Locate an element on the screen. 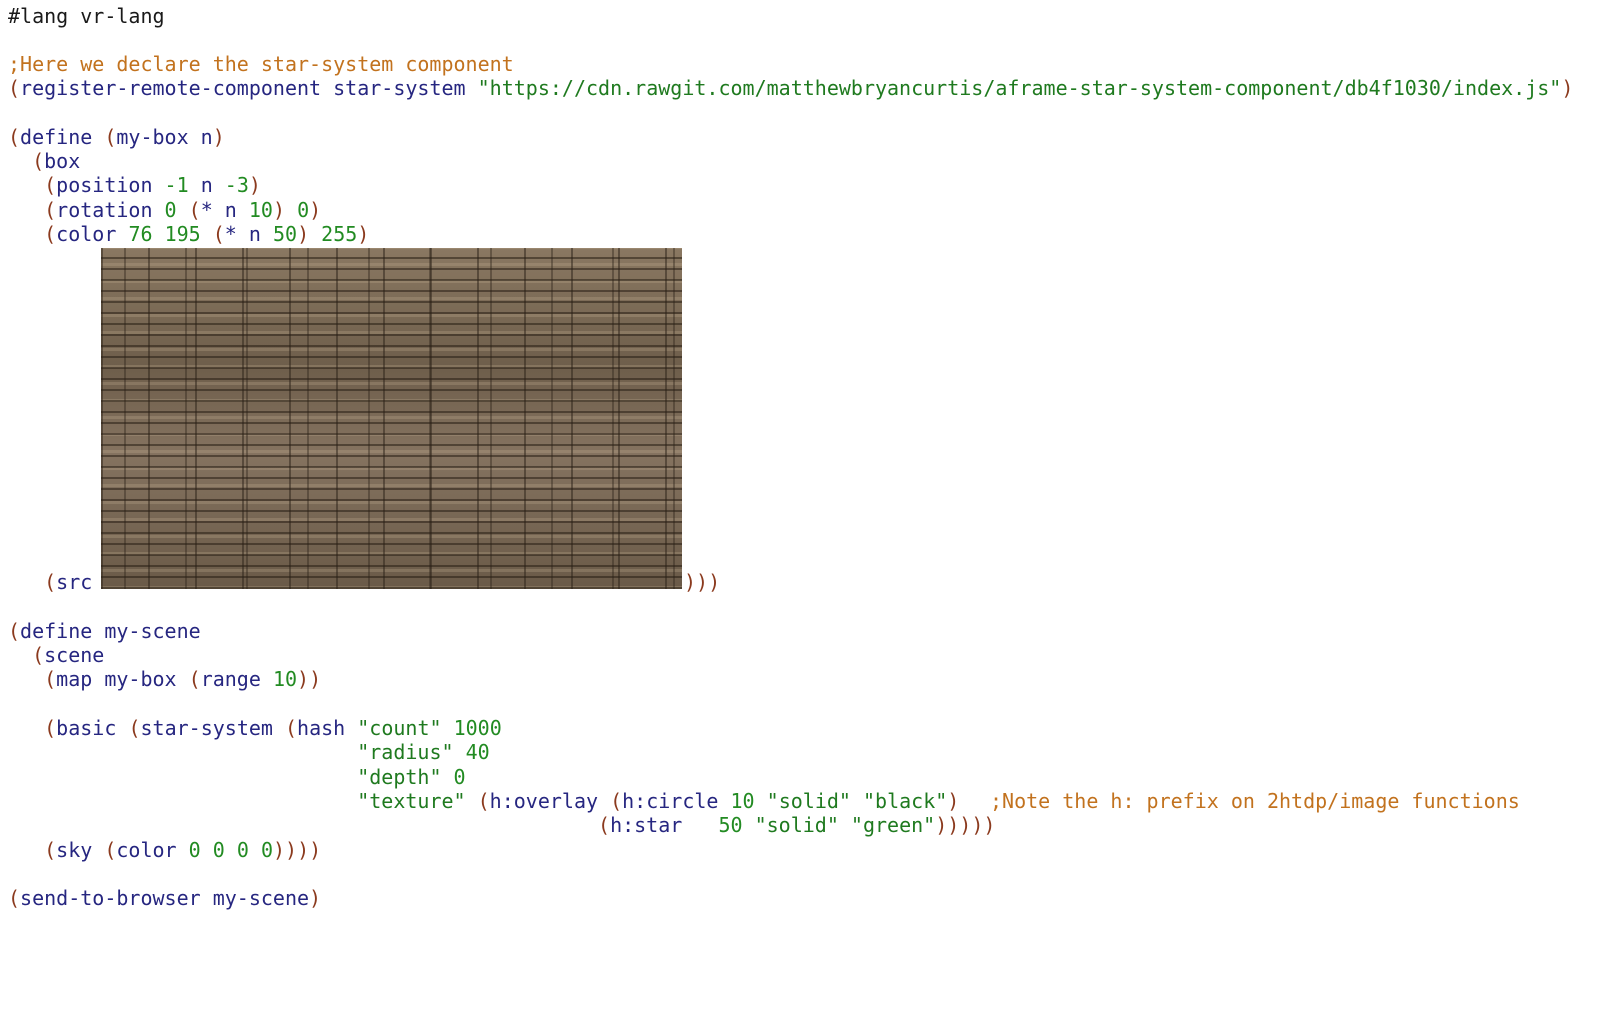 The height and width of the screenshot is (1032, 1608). position-keyword: position is located at coordinates (104, 185).